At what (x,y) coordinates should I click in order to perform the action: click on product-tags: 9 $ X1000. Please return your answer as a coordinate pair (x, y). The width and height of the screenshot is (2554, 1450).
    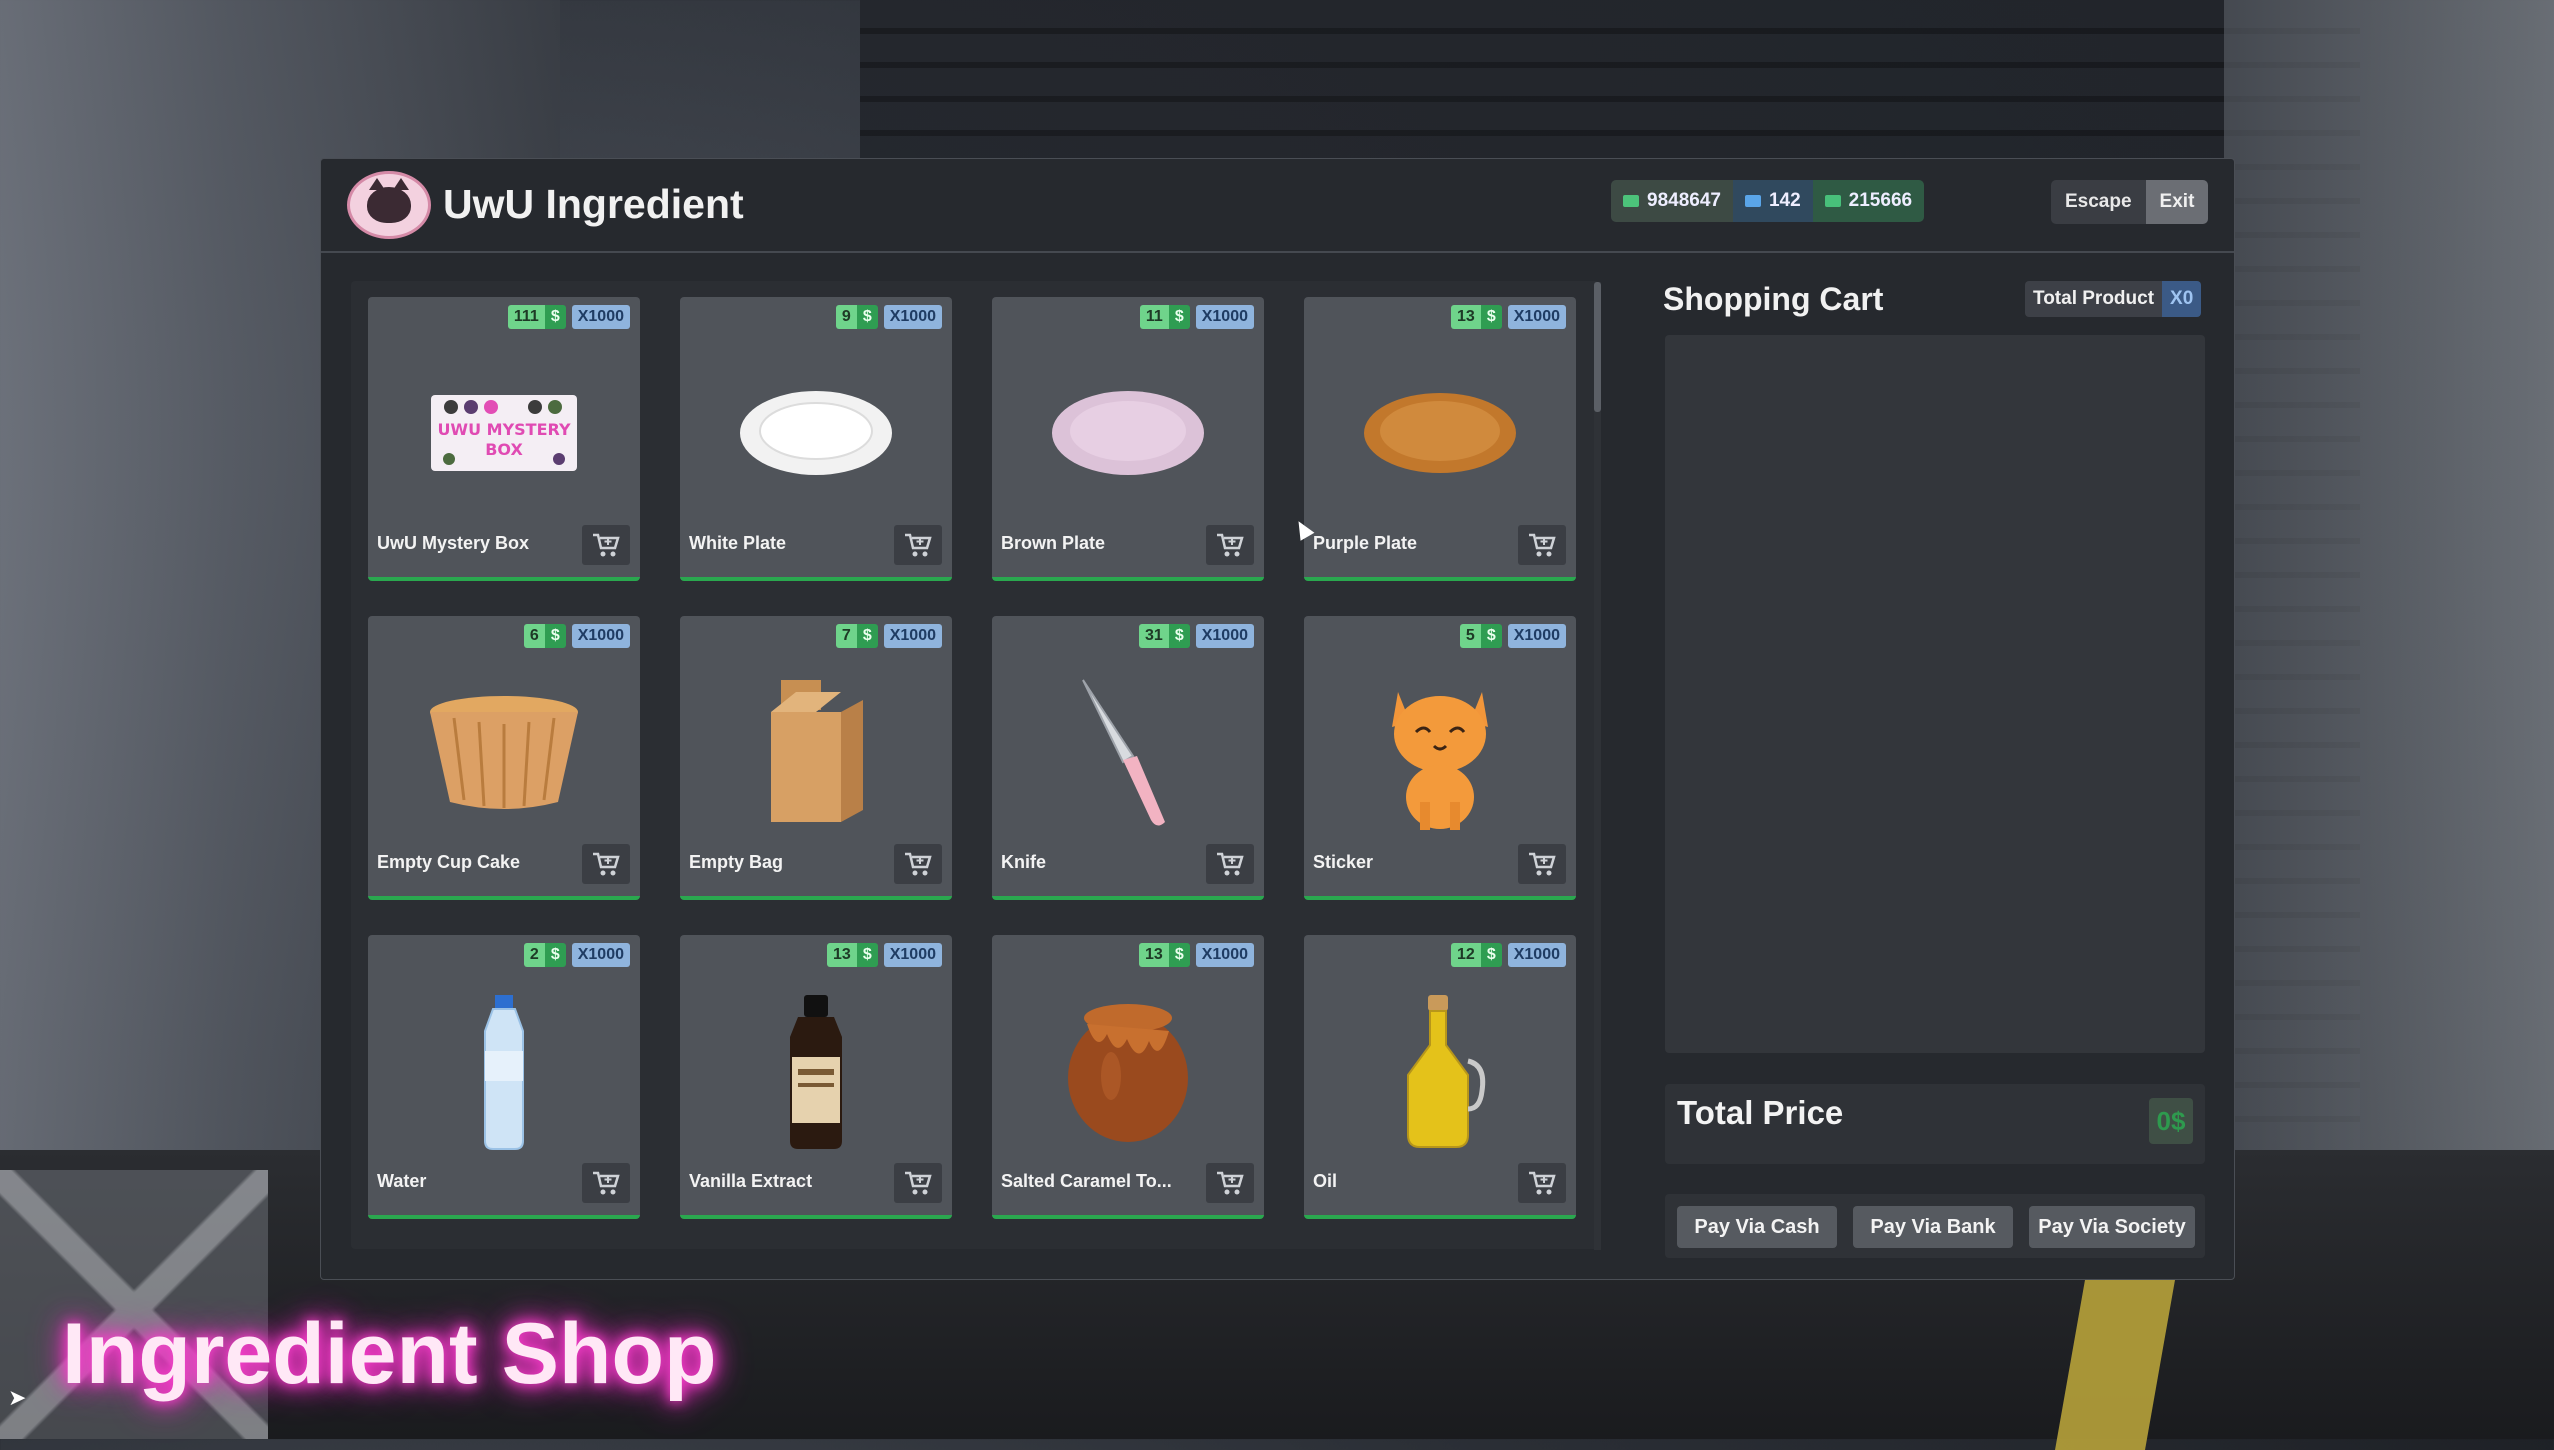
    Looking at the image, I should click on (888, 317).